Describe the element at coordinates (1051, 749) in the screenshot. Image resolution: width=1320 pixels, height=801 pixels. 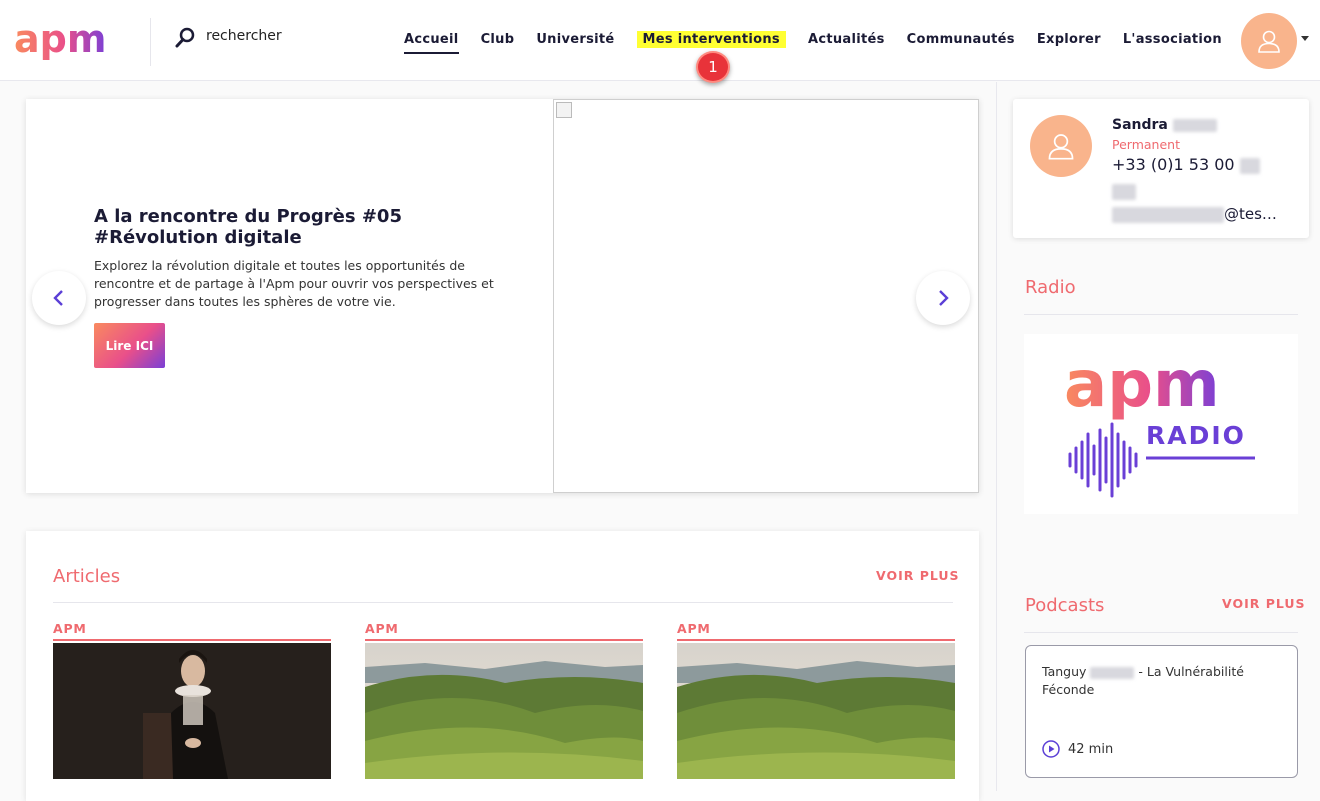
I see `play-icon` at that location.